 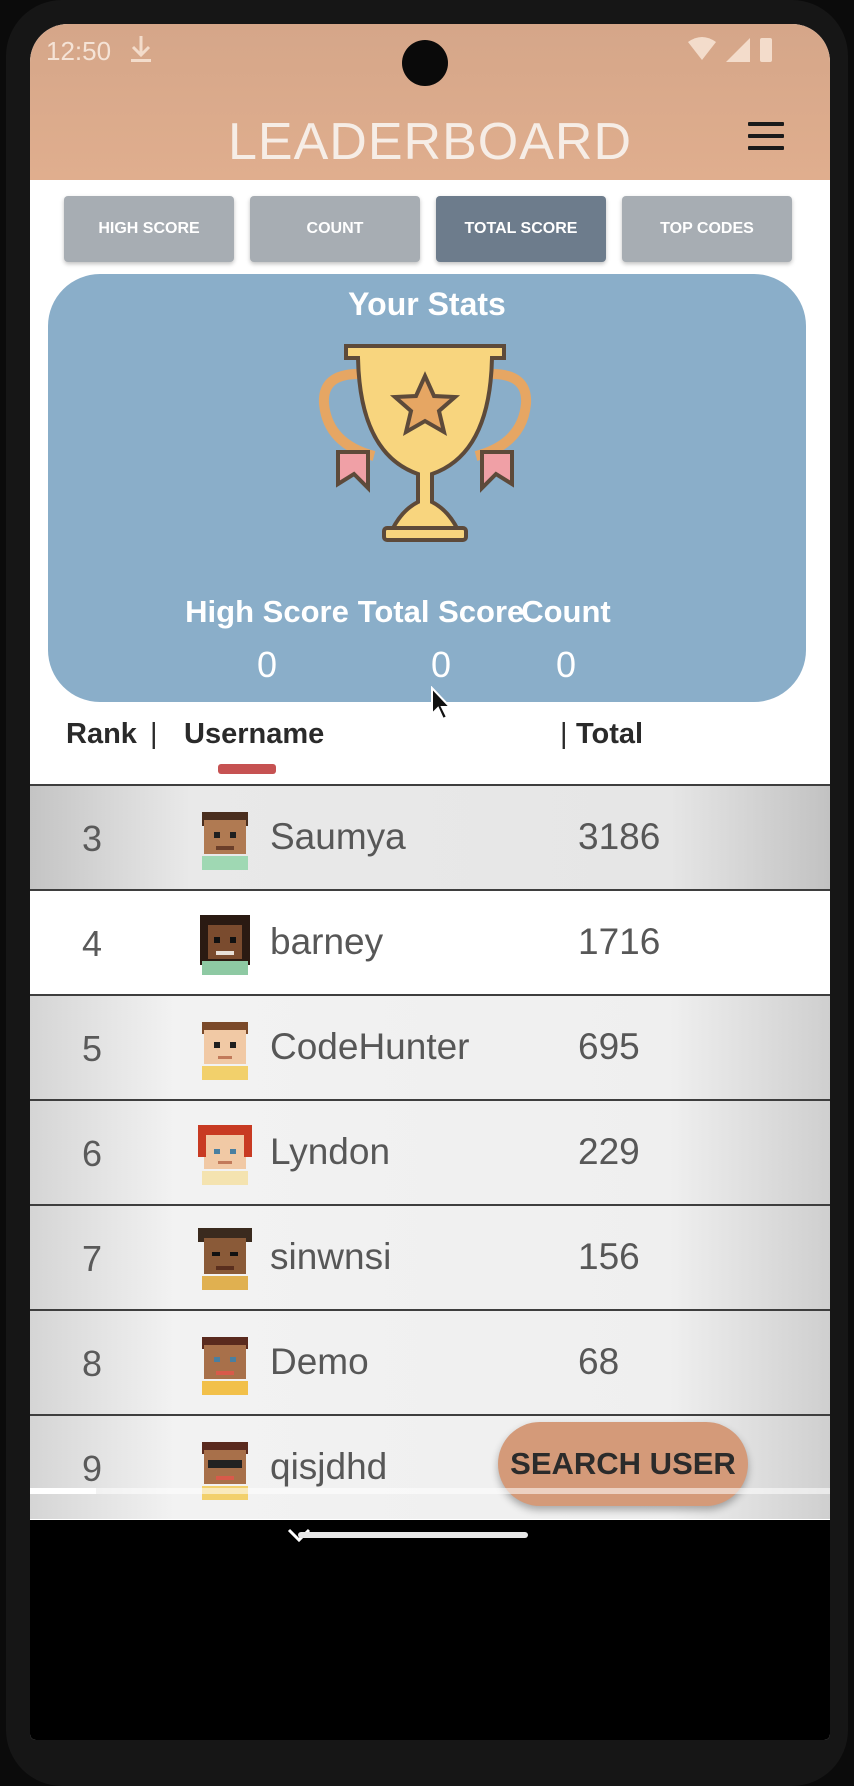 I want to click on row-total: 229, so click(x=609, y=1151).